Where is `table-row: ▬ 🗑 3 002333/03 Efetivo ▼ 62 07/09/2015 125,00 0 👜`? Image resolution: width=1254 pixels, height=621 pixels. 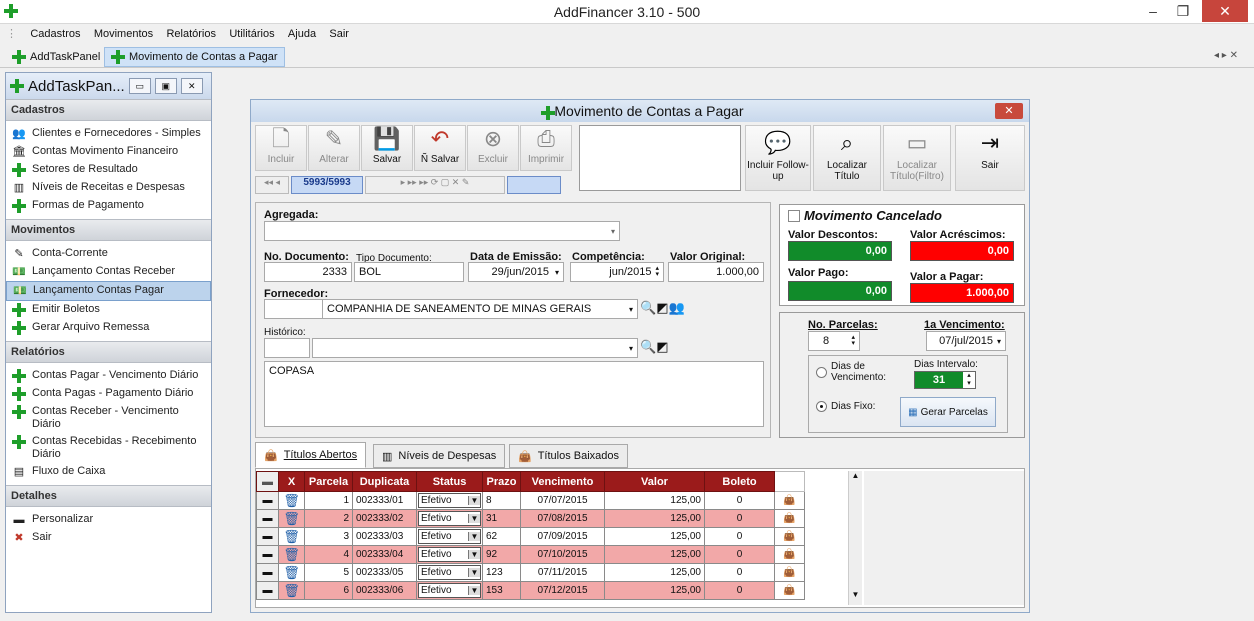
table-row: ▬ 🗑 3 002333/03 Efetivo ▼ 62 07/09/2015 125,00 0 👜 is located at coordinates (530, 536).